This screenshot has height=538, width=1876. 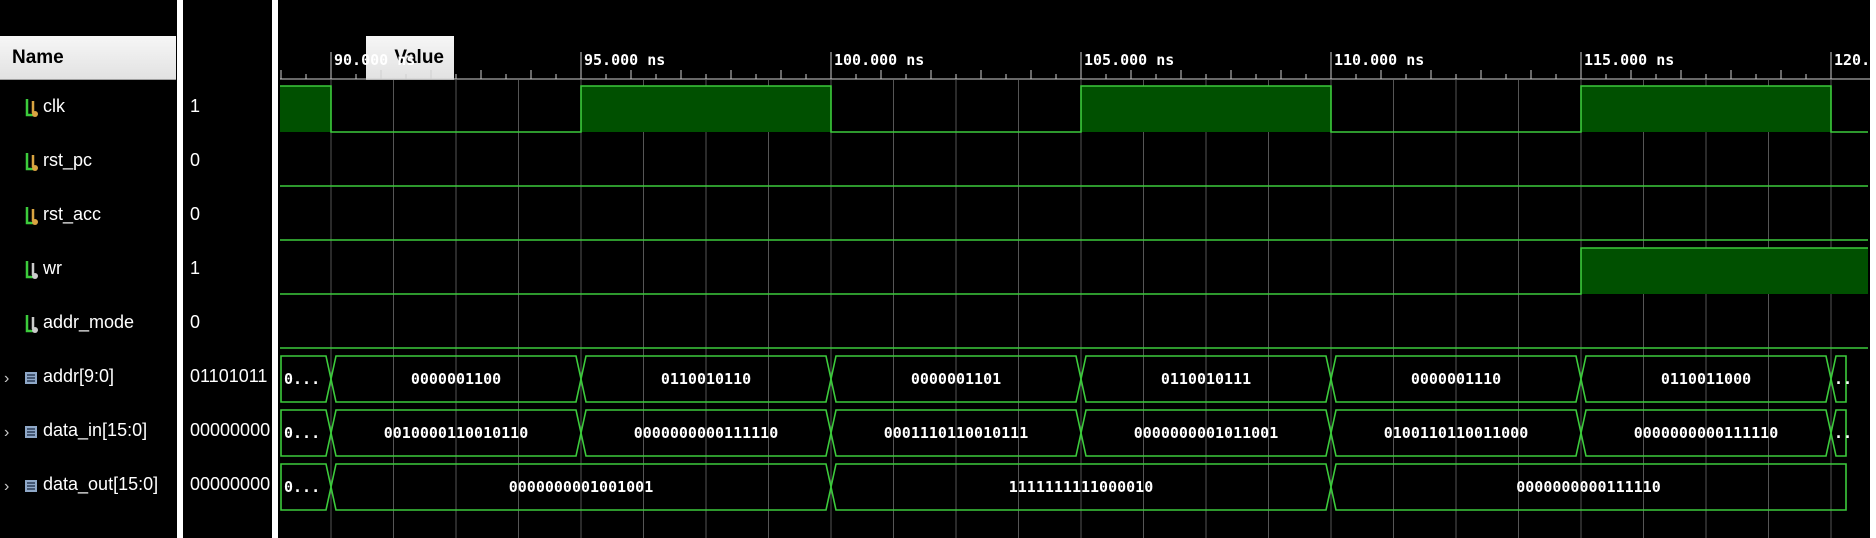 What do you see at coordinates (1379, 60) in the screenshot?
I see `time-label: 110.000 ns` at bounding box center [1379, 60].